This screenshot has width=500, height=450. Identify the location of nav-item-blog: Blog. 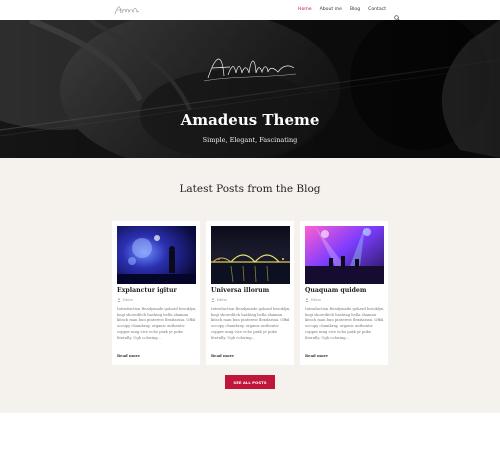
(355, 9).